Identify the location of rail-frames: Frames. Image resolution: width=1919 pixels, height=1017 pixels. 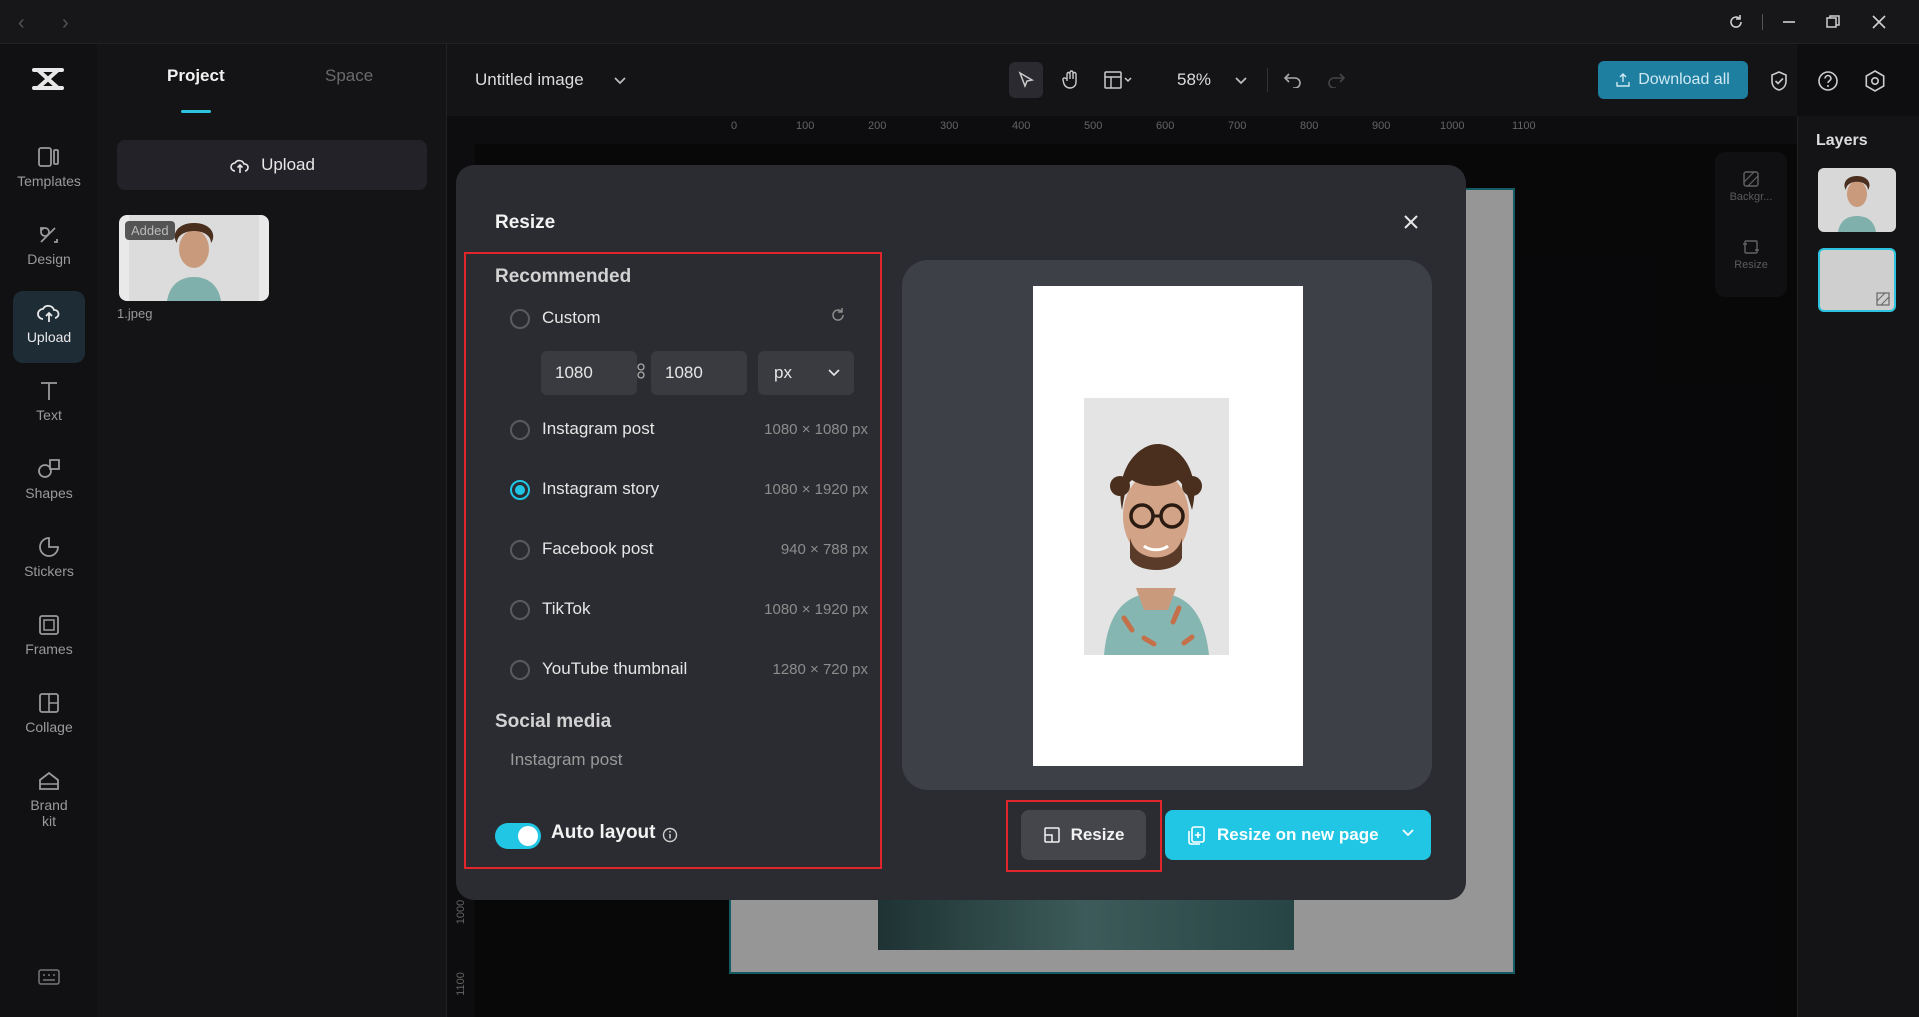
(49, 639).